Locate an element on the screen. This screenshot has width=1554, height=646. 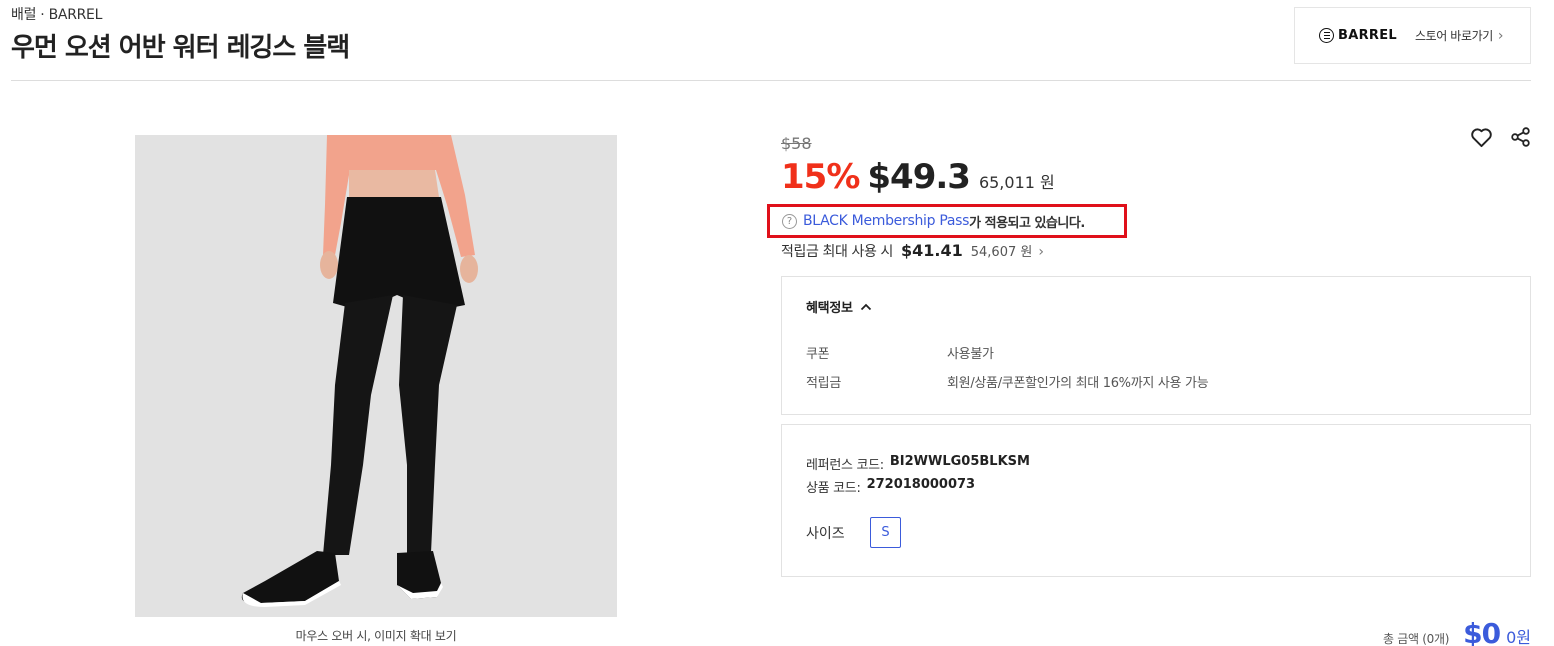
total-amount-won: 0원 is located at coordinates (1518, 637).